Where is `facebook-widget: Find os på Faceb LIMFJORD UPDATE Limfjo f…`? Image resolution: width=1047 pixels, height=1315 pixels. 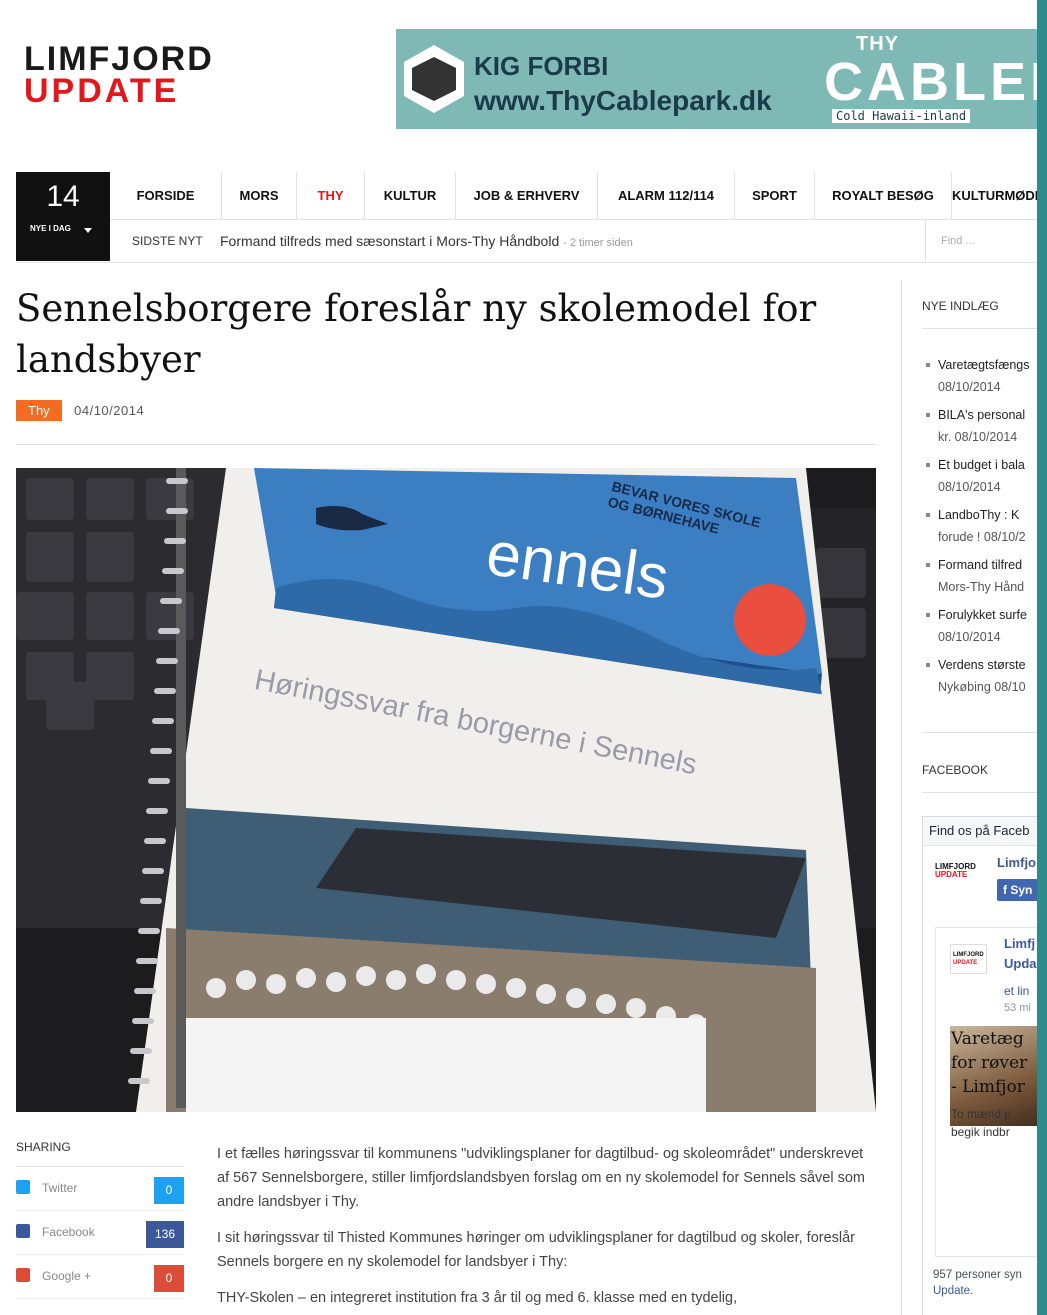 facebook-widget: Find os på Faceb LIMFJORD UPDATE Limfjo f… is located at coordinates (979, 1065).